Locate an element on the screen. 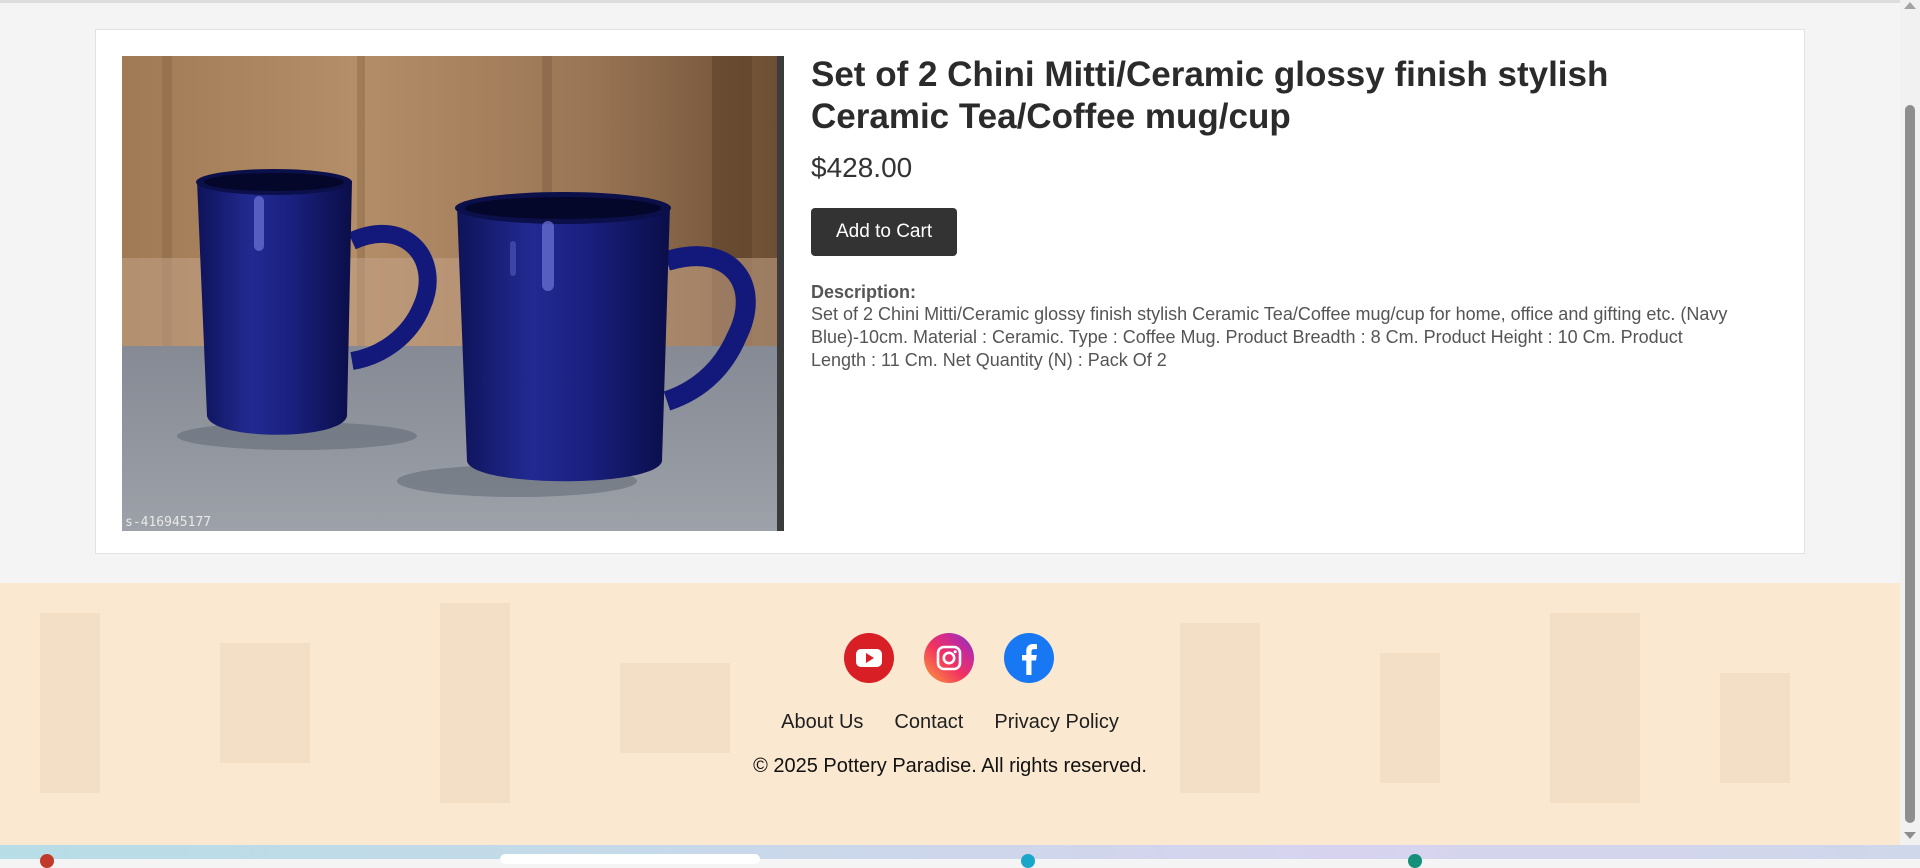  footer-link-about-us: About Us is located at coordinates (822, 722).